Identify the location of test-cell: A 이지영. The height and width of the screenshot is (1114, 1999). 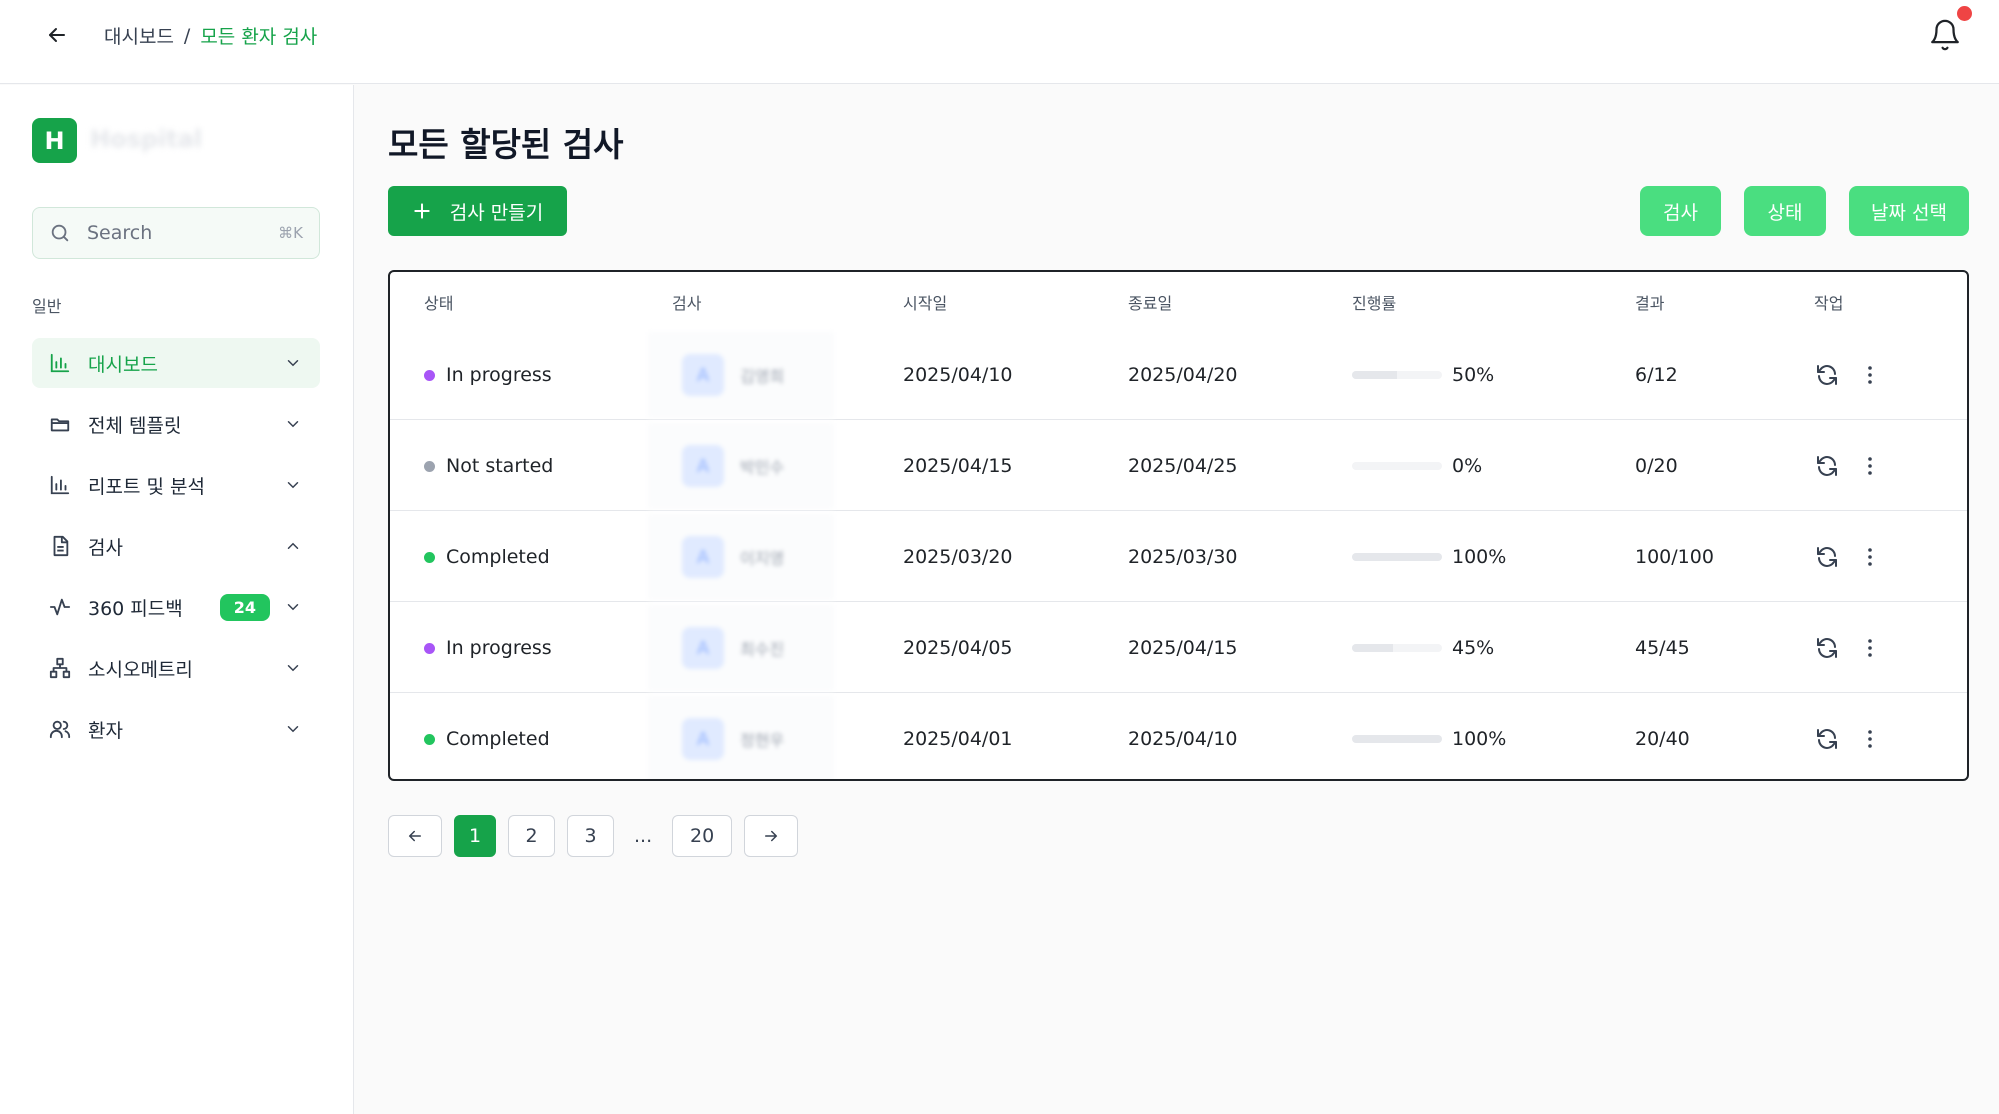
(741, 557).